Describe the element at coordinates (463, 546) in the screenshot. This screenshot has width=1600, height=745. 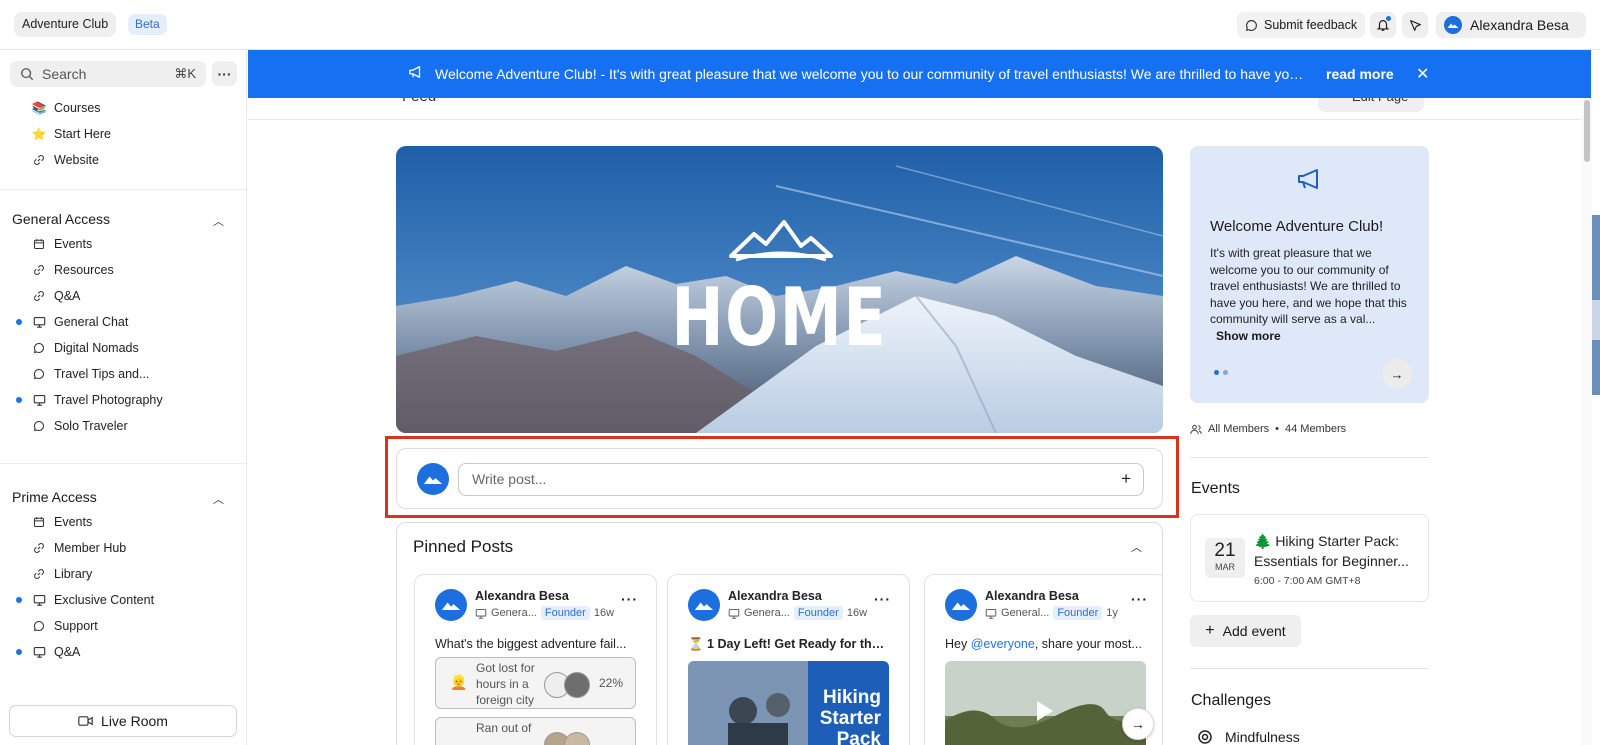
I see `pinned-posts-title: Pinned Posts` at that location.